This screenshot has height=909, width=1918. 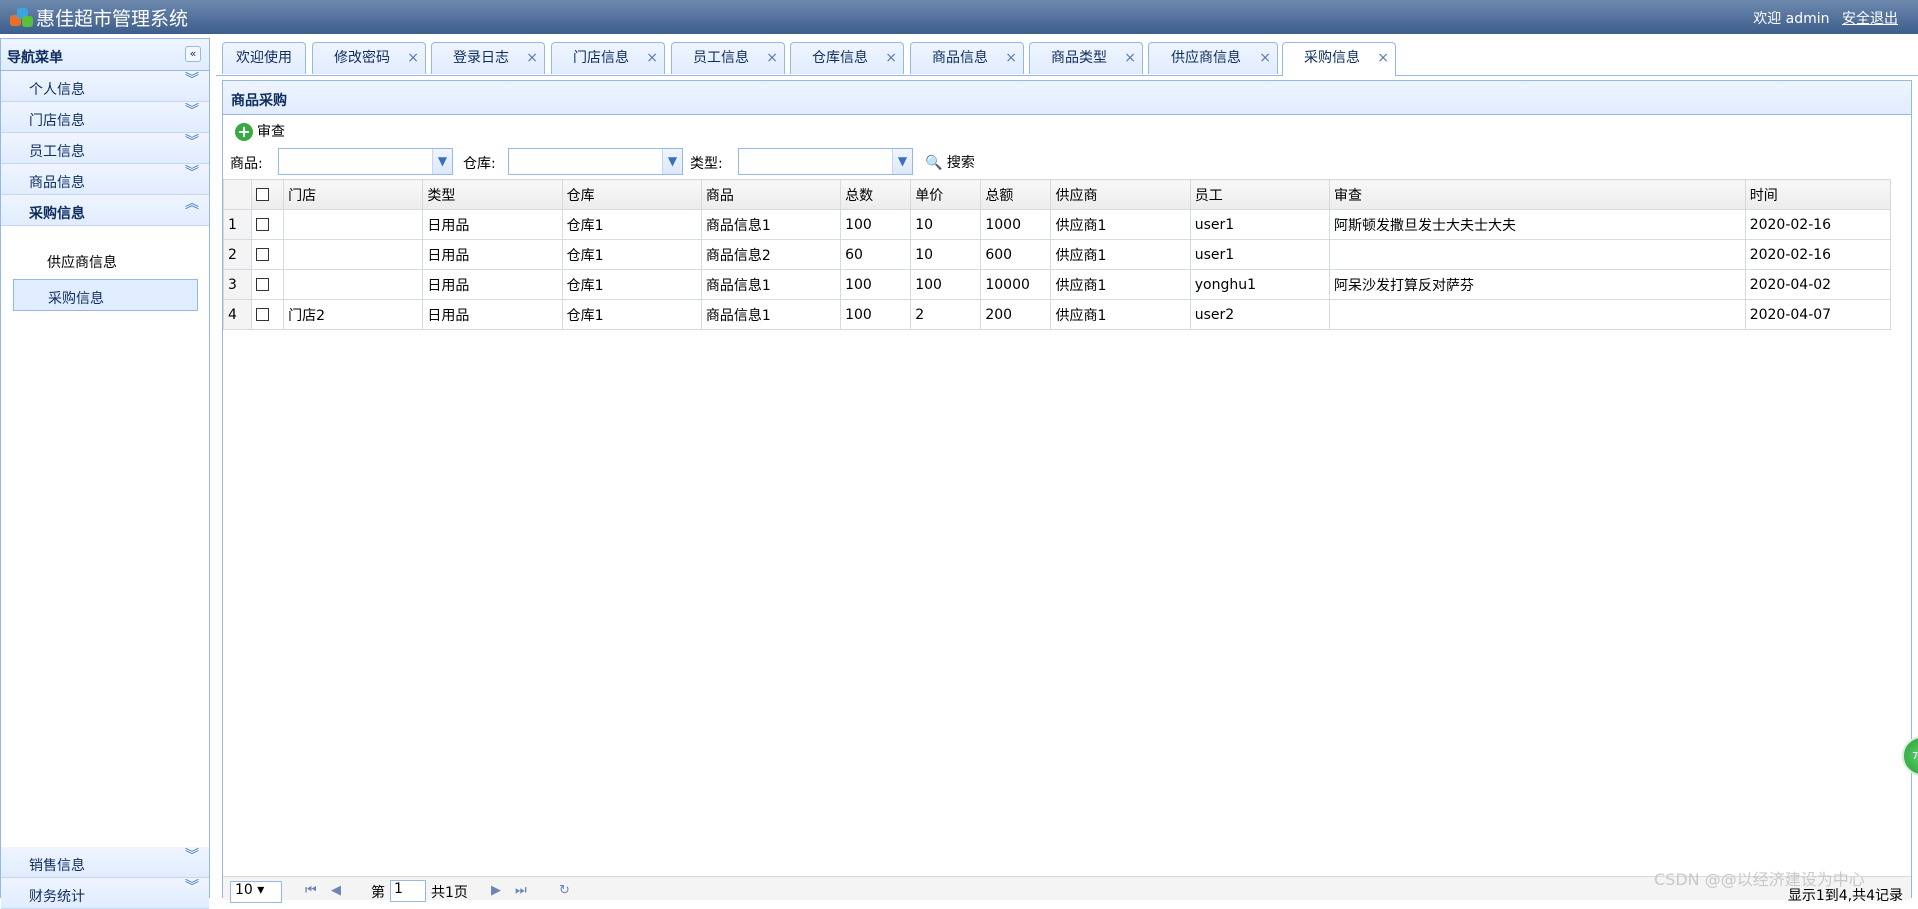 What do you see at coordinates (1259, 314) in the screenshot?
I see `cell: user2` at bounding box center [1259, 314].